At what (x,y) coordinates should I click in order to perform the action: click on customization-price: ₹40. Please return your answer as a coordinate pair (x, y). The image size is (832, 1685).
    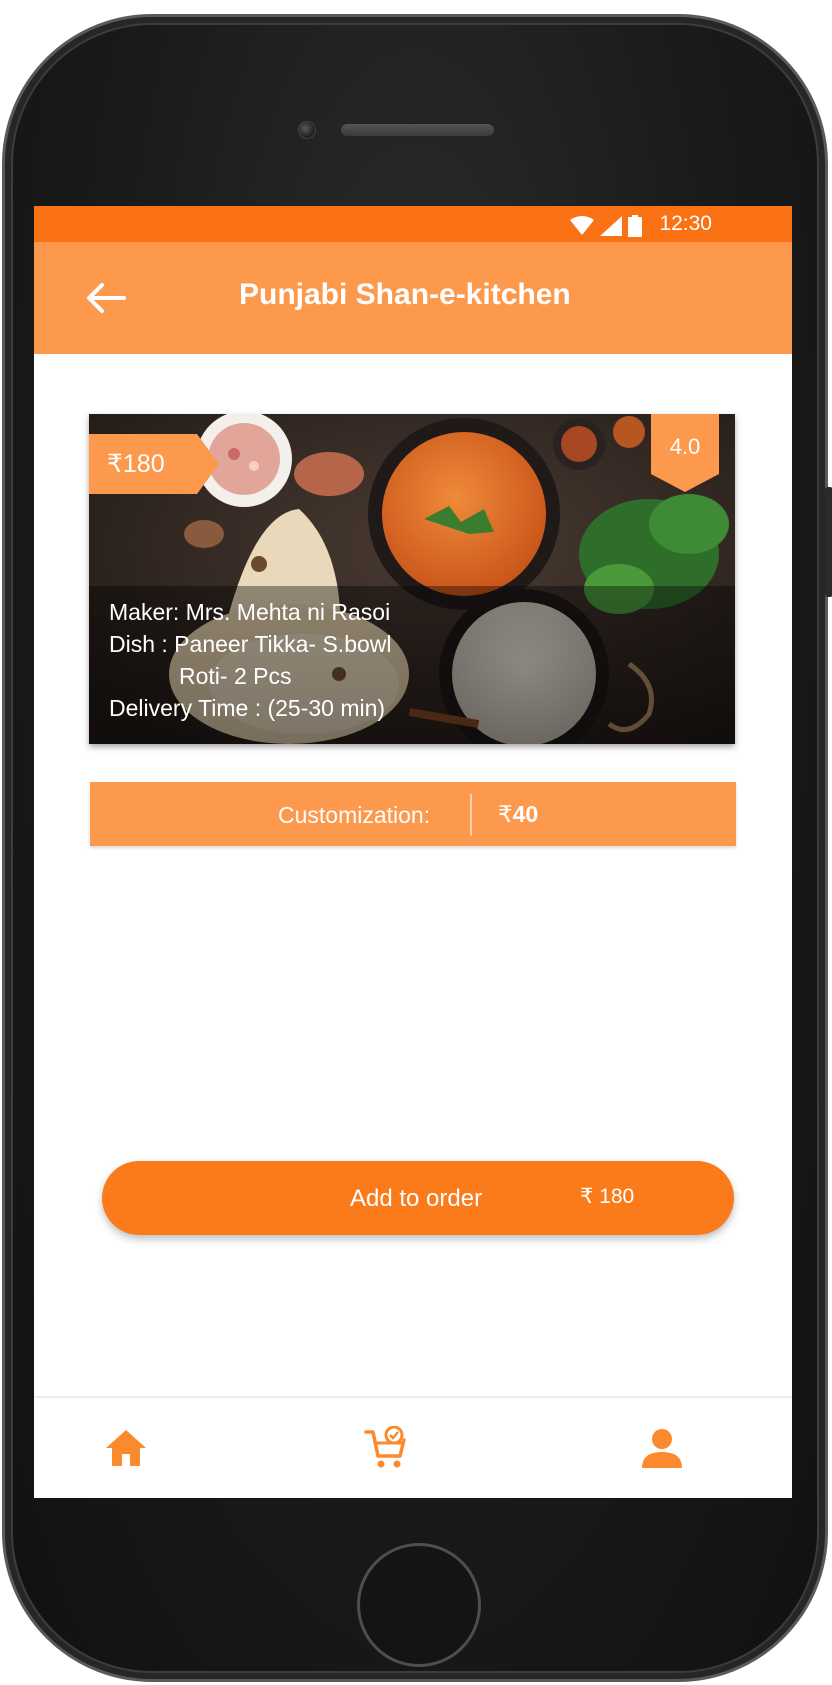
    Looking at the image, I should click on (518, 814).